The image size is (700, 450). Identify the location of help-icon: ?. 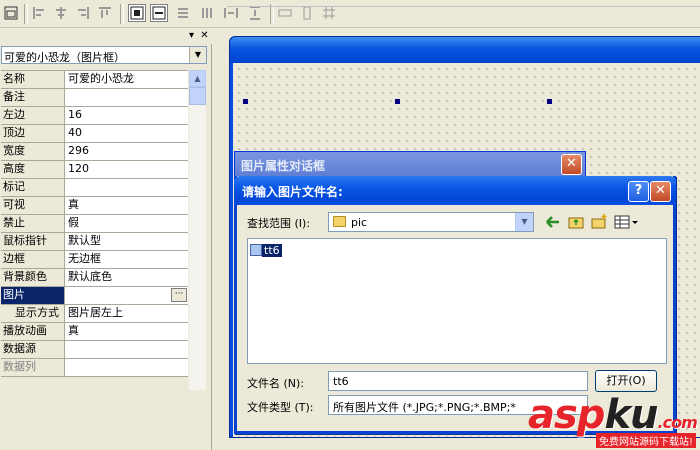
(638, 191).